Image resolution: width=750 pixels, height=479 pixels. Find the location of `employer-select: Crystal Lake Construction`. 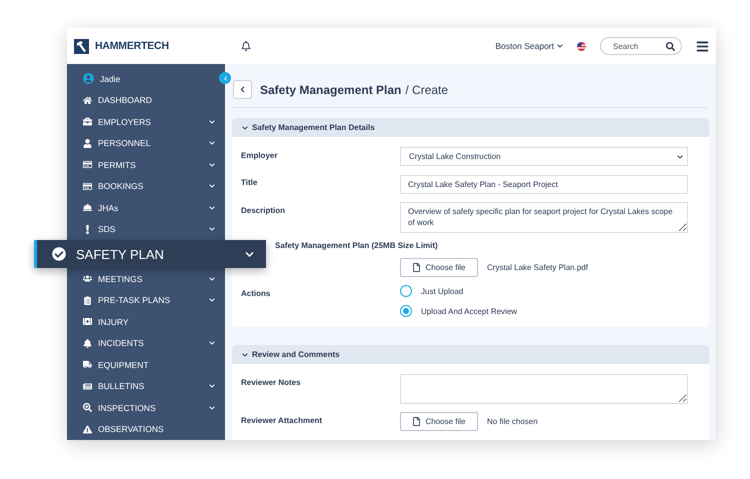

employer-select: Crystal Lake Construction is located at coordinates (544, 156).